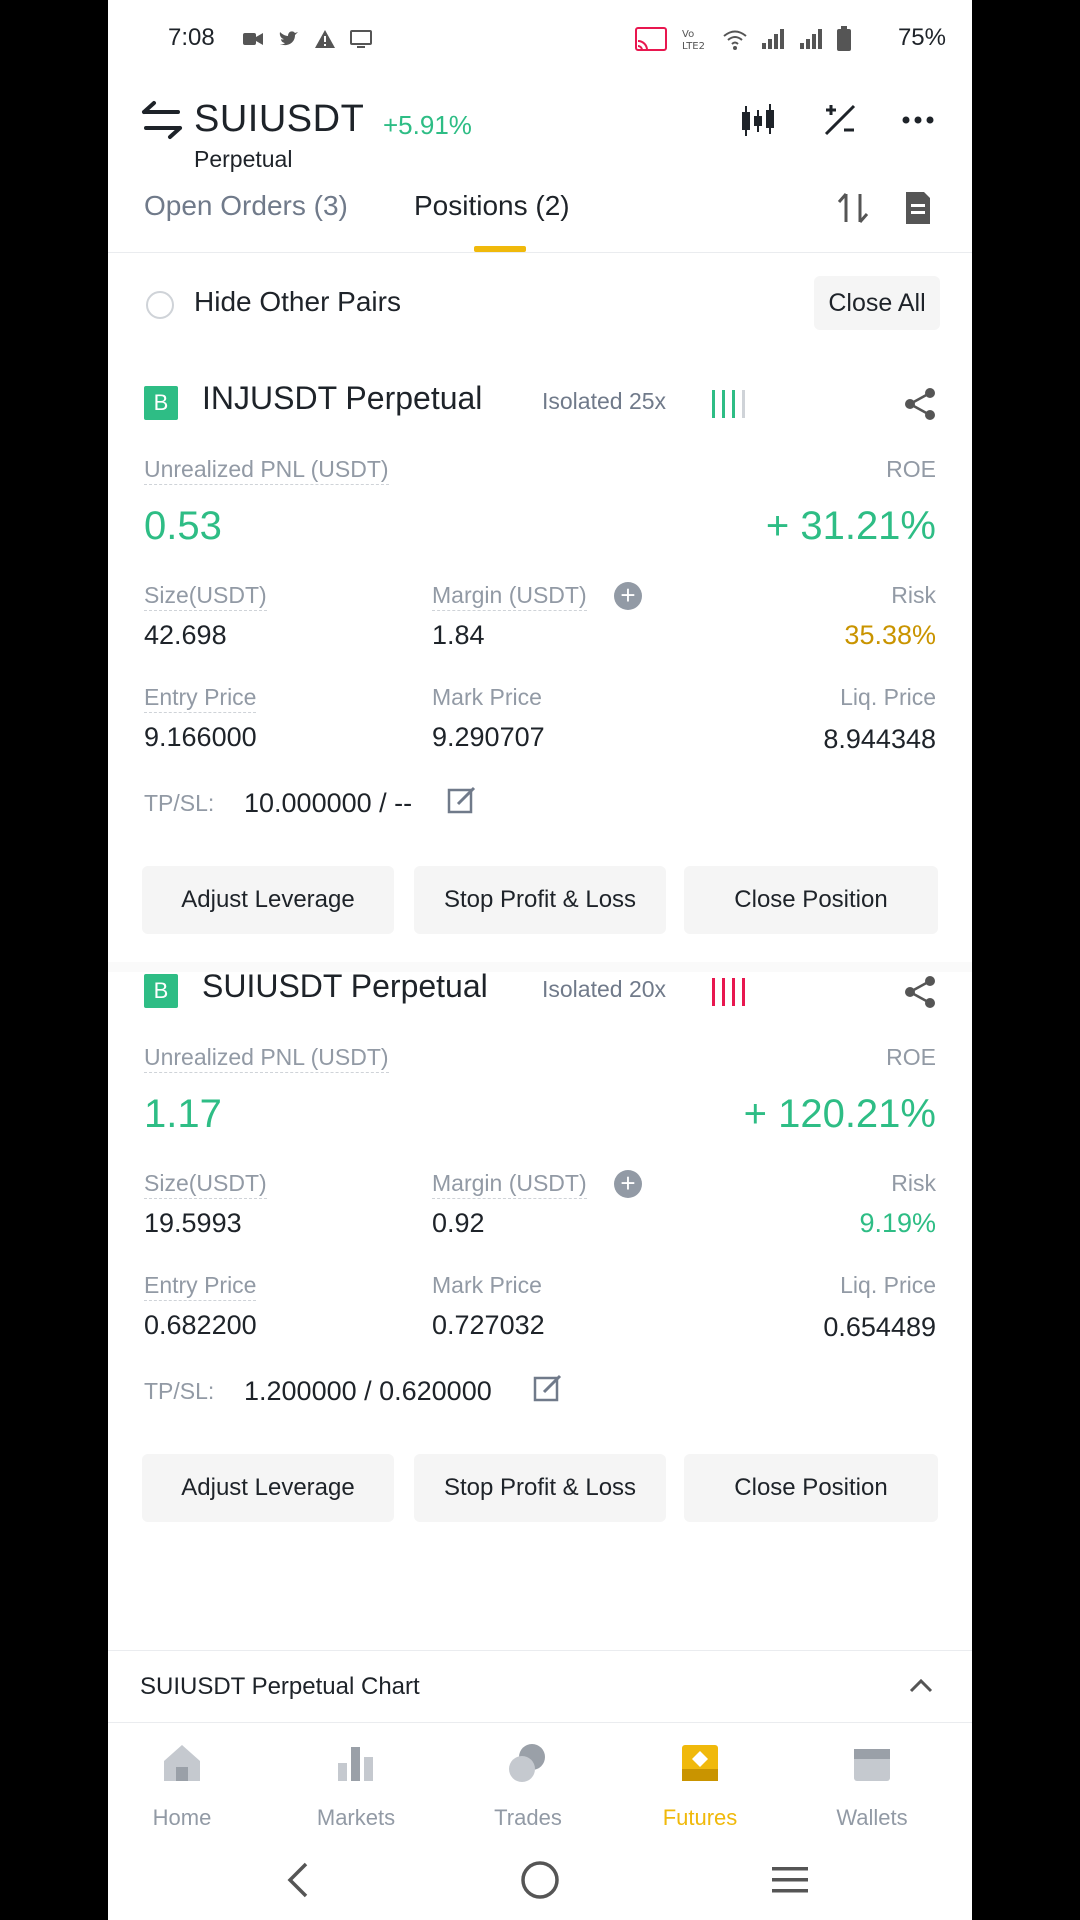 The height and width of the screenshot is (1920, 1080). I want to click on margin-mode: Isolated 20x, so click(604, 989).